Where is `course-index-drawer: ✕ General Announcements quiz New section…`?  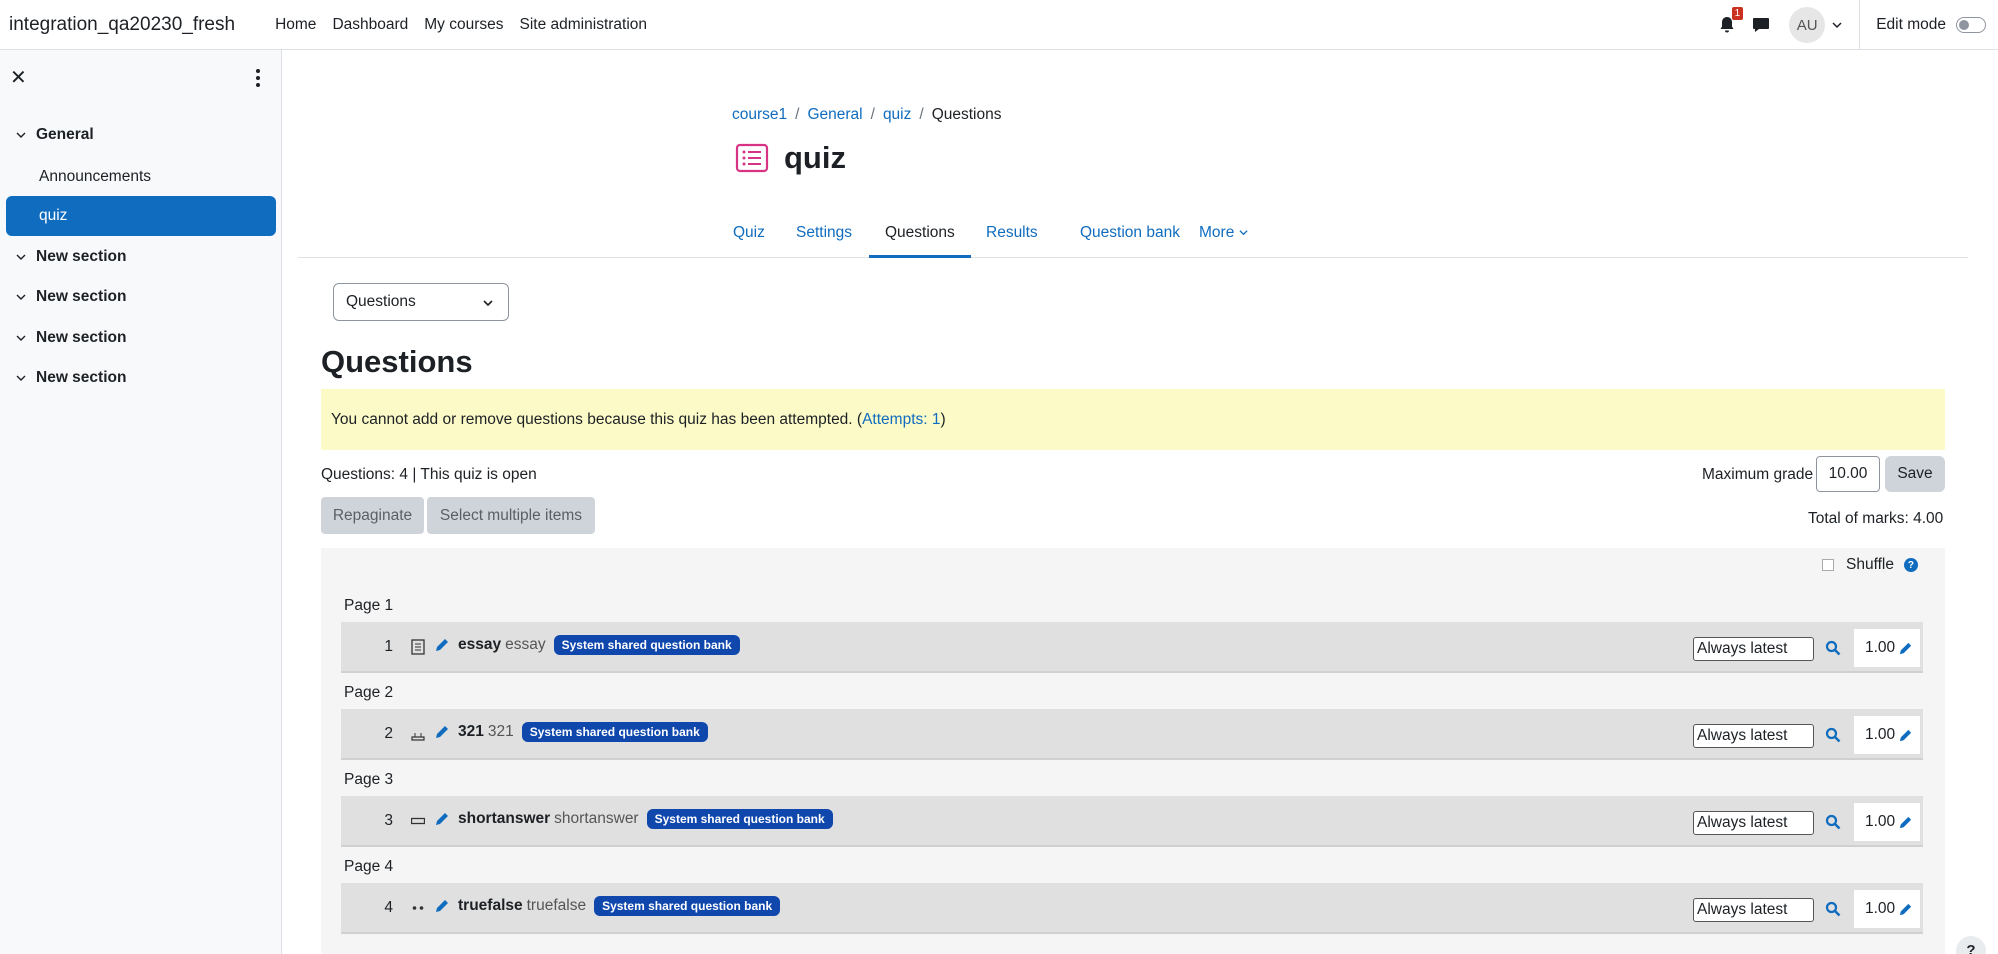
course-index-drawer: ✕ General Announcements quiz New section… is located at coordinates (141, 502).